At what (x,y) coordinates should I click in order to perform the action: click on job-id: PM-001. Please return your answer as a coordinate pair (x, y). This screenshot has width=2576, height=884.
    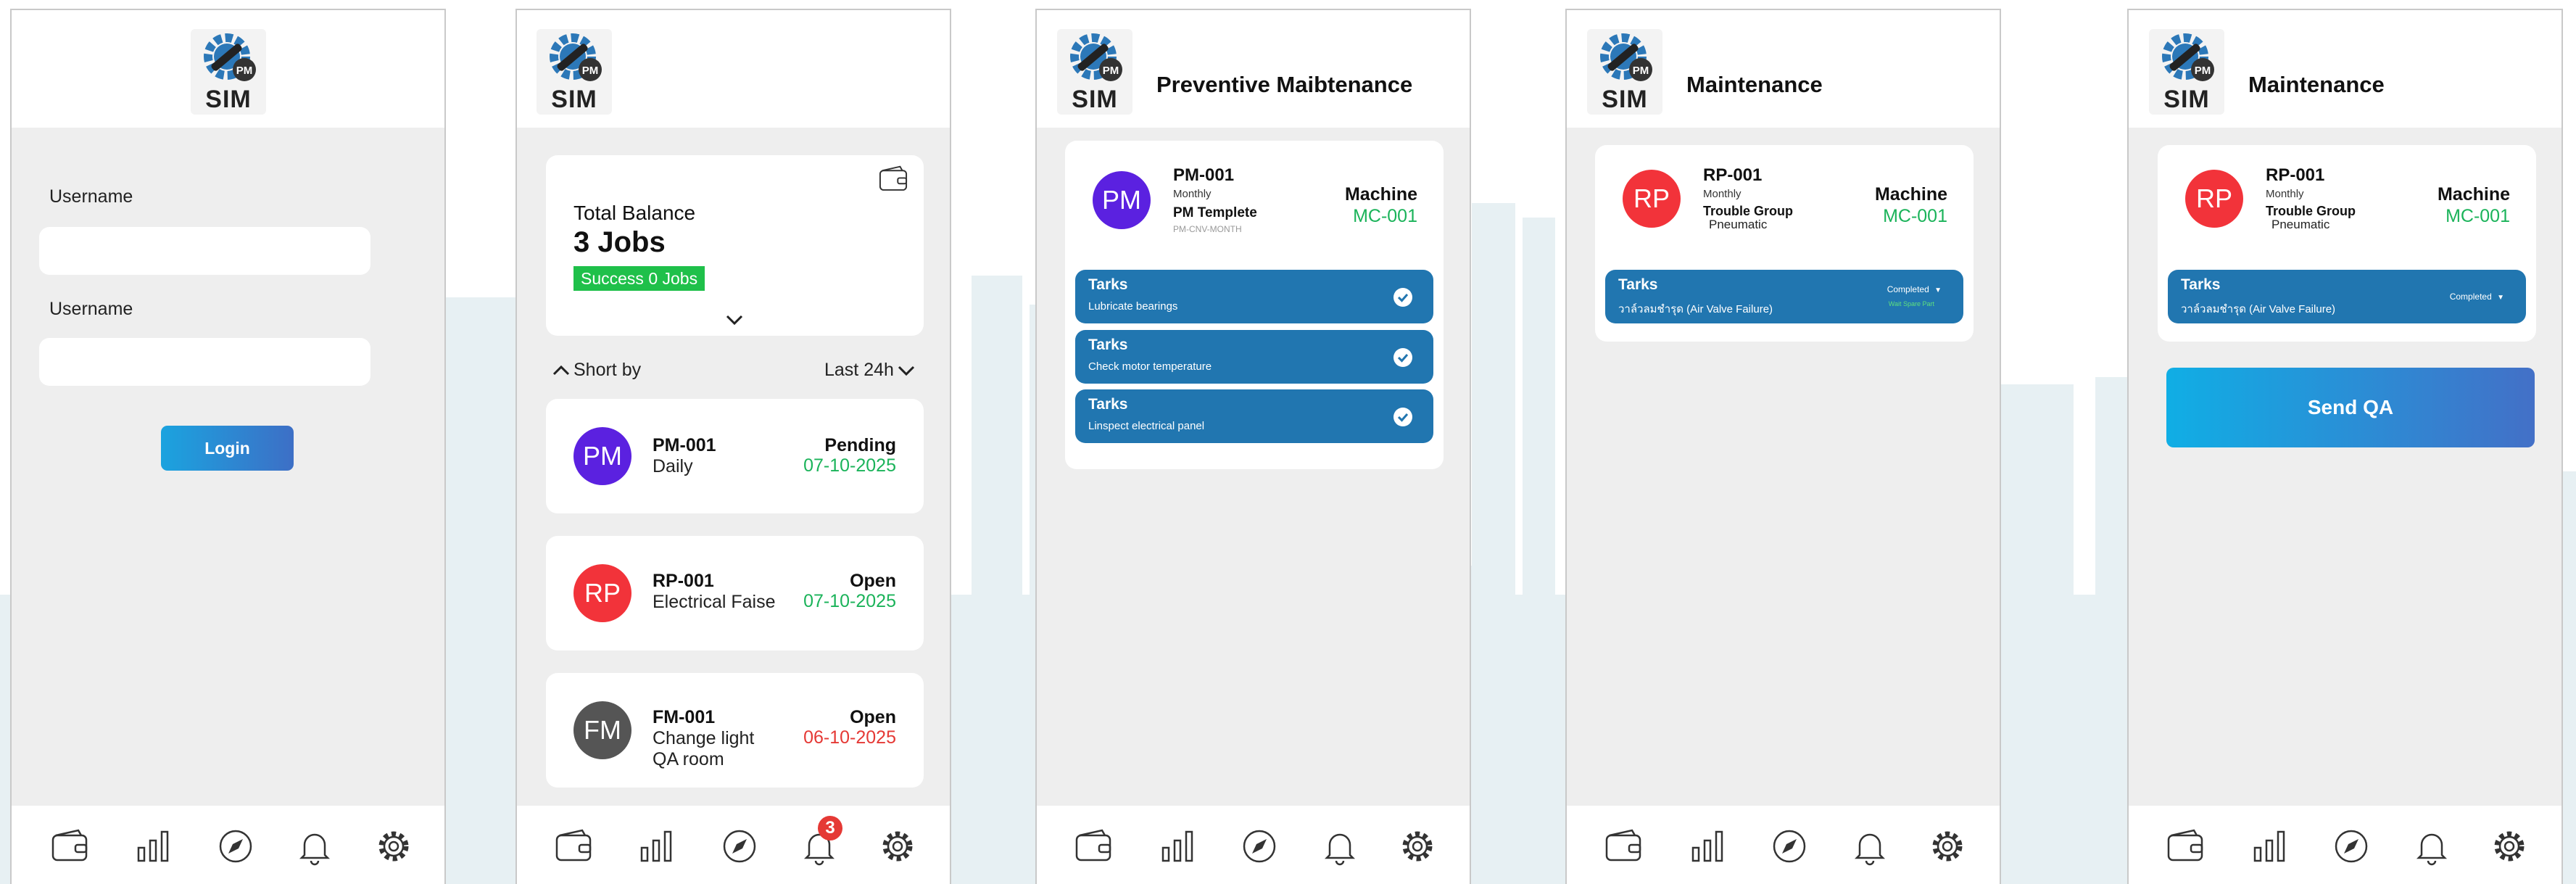
    Looking at the image, I should click on (1204, 175).